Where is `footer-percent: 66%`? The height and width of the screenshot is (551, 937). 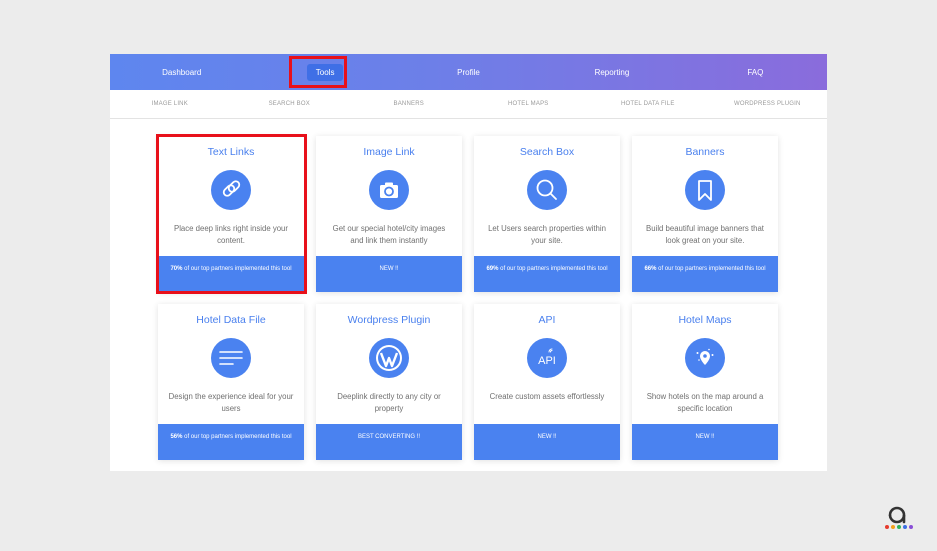 footer-percent: 66% is located at coordinates (650, 269).